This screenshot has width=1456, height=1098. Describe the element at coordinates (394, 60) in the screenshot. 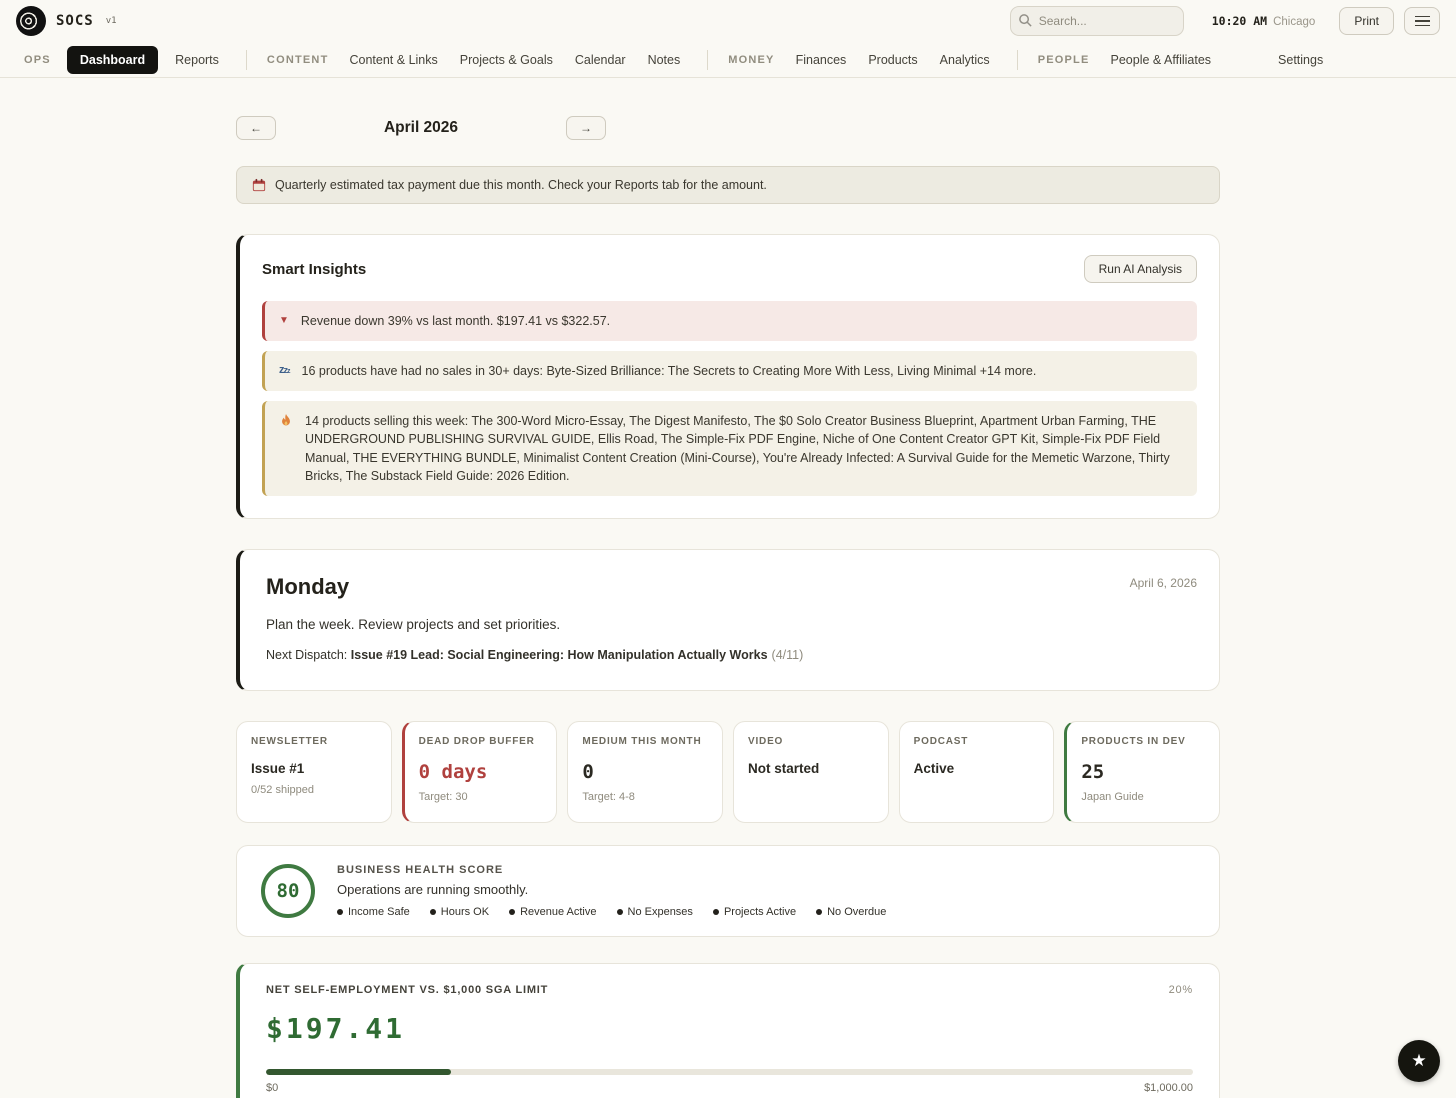

I see `nav-item-content-links: Content & Links` at that location.